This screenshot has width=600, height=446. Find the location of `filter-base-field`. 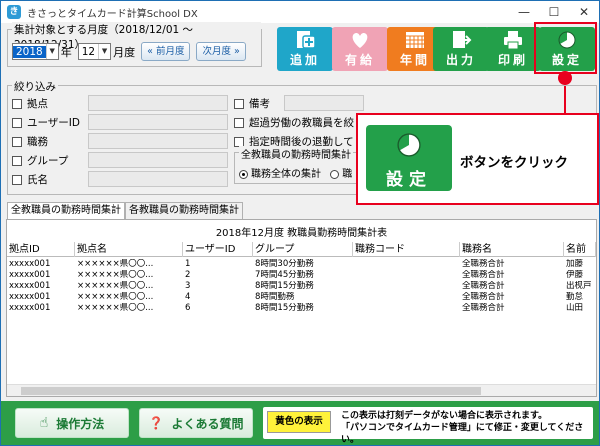

filter-base-field is located at coordinates (158, 103).